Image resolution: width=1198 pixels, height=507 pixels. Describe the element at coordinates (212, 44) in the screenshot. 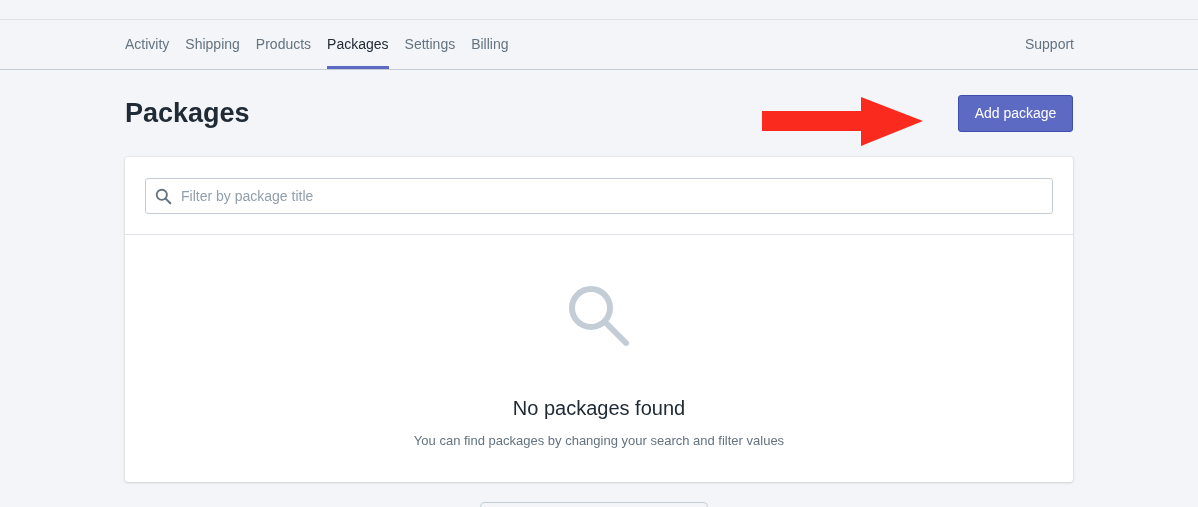

I see `nav-tab: Shipping` at that location.